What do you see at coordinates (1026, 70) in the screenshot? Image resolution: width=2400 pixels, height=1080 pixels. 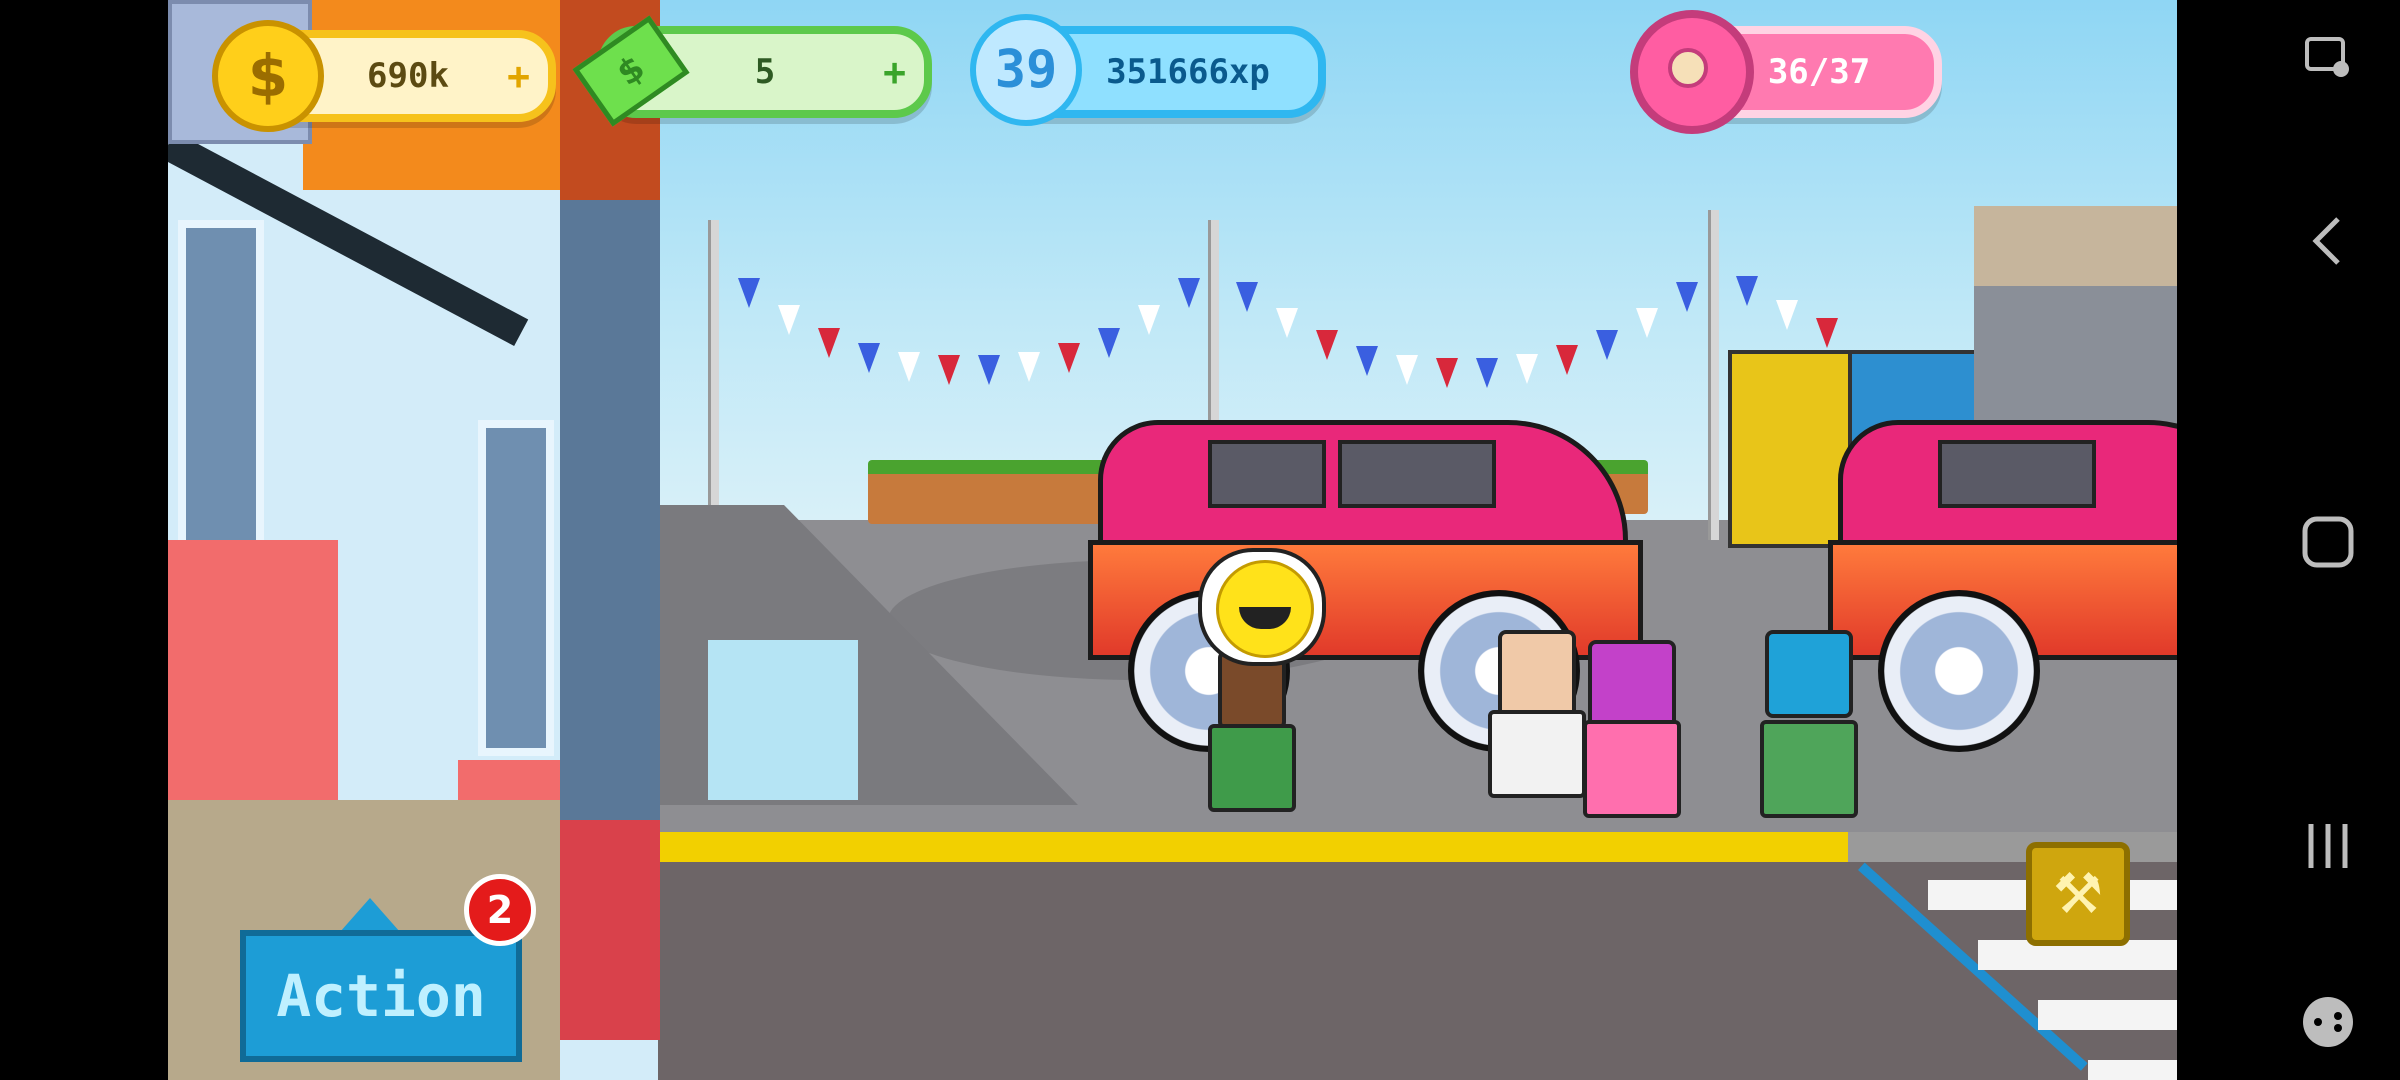 I see `level-star-icon: 39` at bounding box center [1026, 70].